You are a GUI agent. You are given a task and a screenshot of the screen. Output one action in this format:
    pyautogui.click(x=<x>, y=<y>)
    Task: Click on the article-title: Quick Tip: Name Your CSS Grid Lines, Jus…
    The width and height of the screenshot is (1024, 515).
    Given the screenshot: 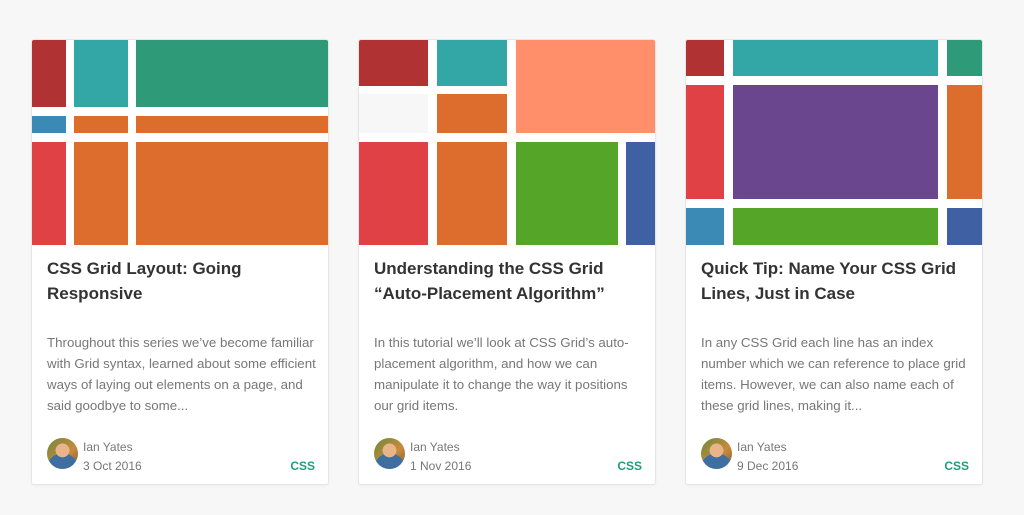 What is the action you would take?
    pyautogui.click(x=836, y=281)
    